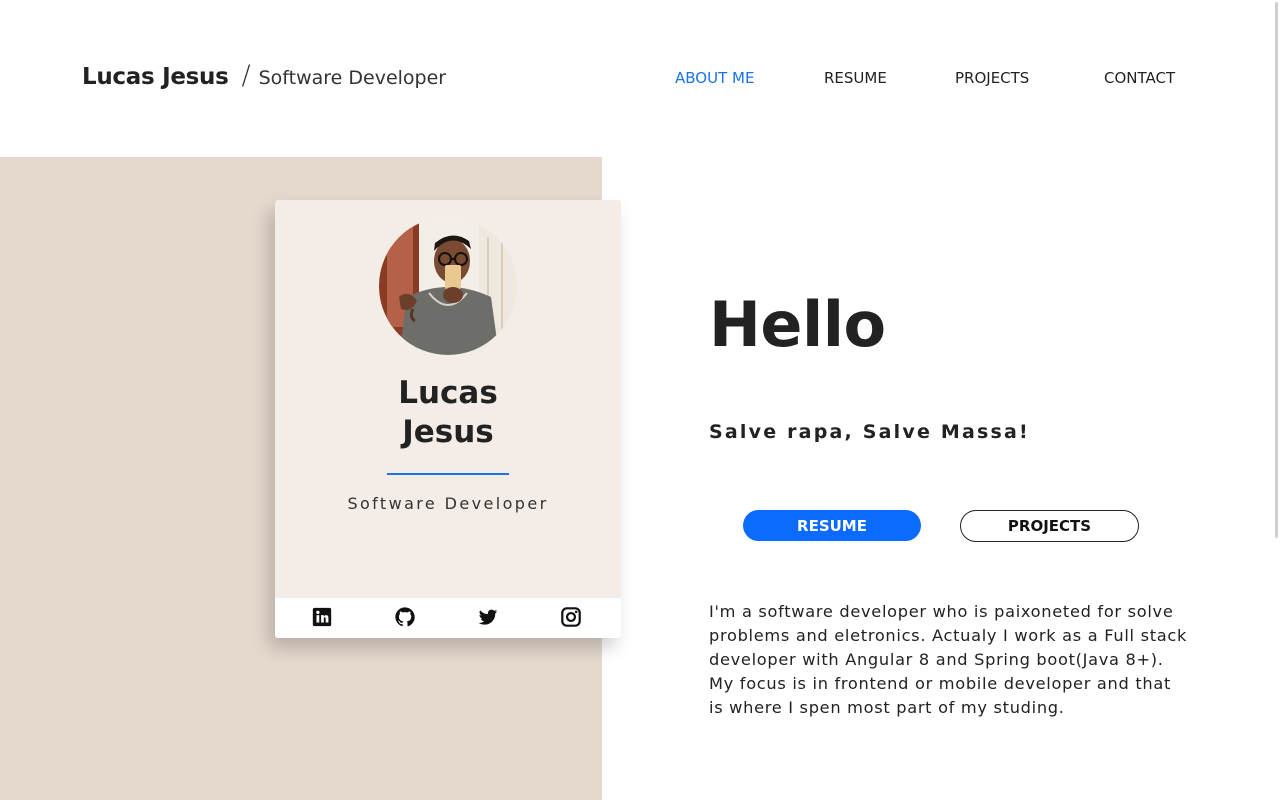  Describe the element at coordinates (405, 617) in the screenshot. I see `github-icon` at that location.